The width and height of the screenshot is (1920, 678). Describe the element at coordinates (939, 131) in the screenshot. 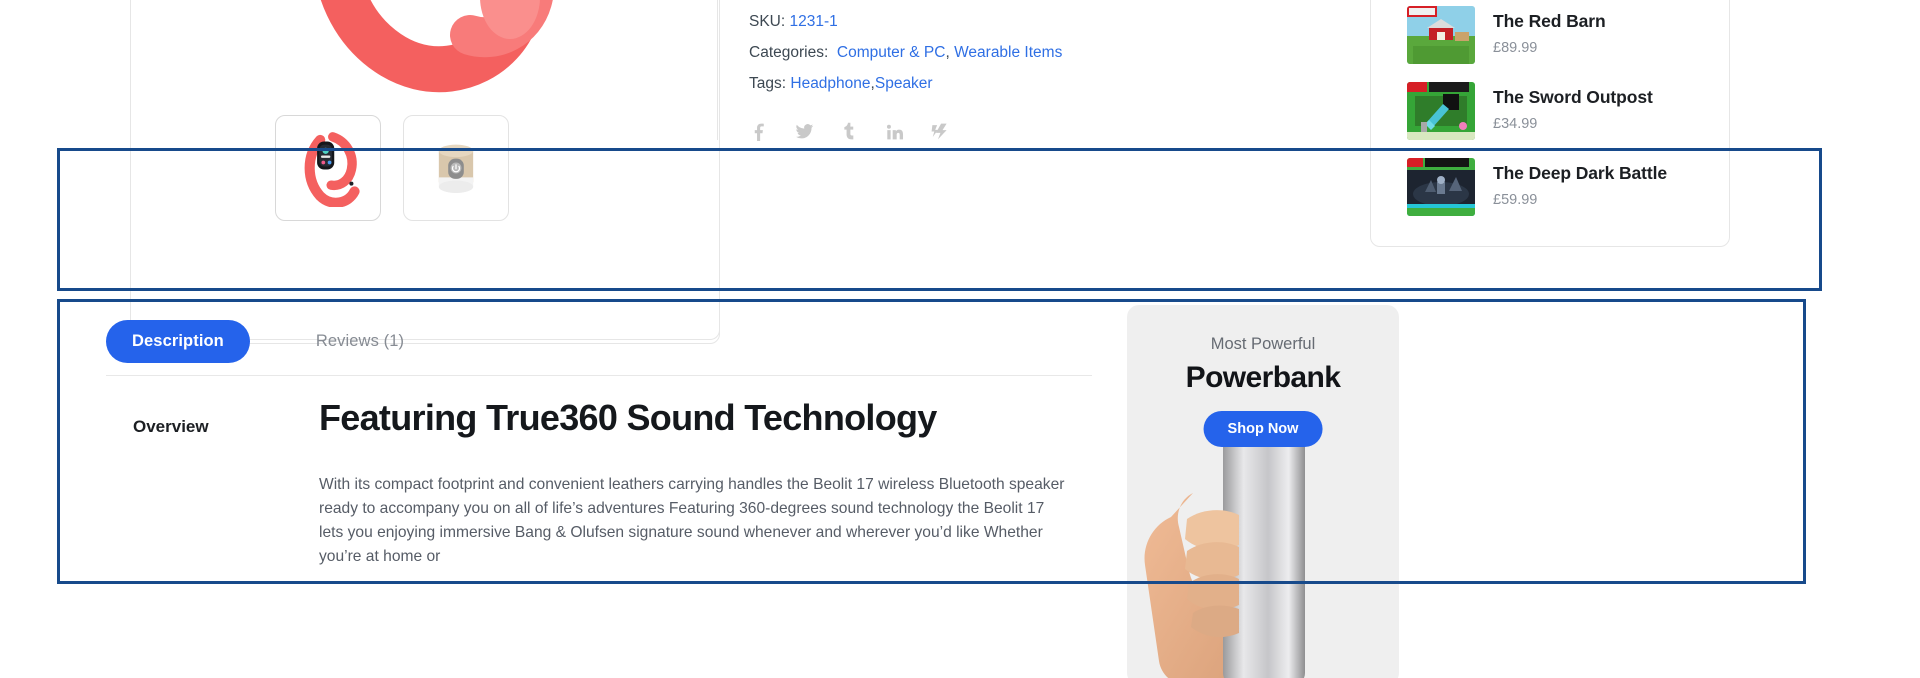

I see `flickr-icon` at that location.